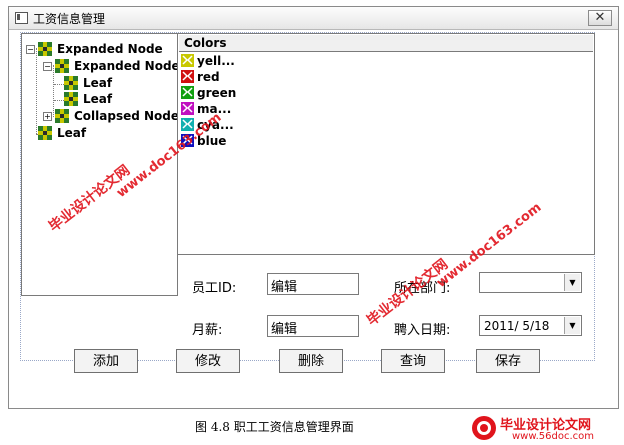 The height and width of the screenshot is (445, 624). Describe the element at coordinates (484, 428) in the screenshot. I see `site-logo-icon` at that location.